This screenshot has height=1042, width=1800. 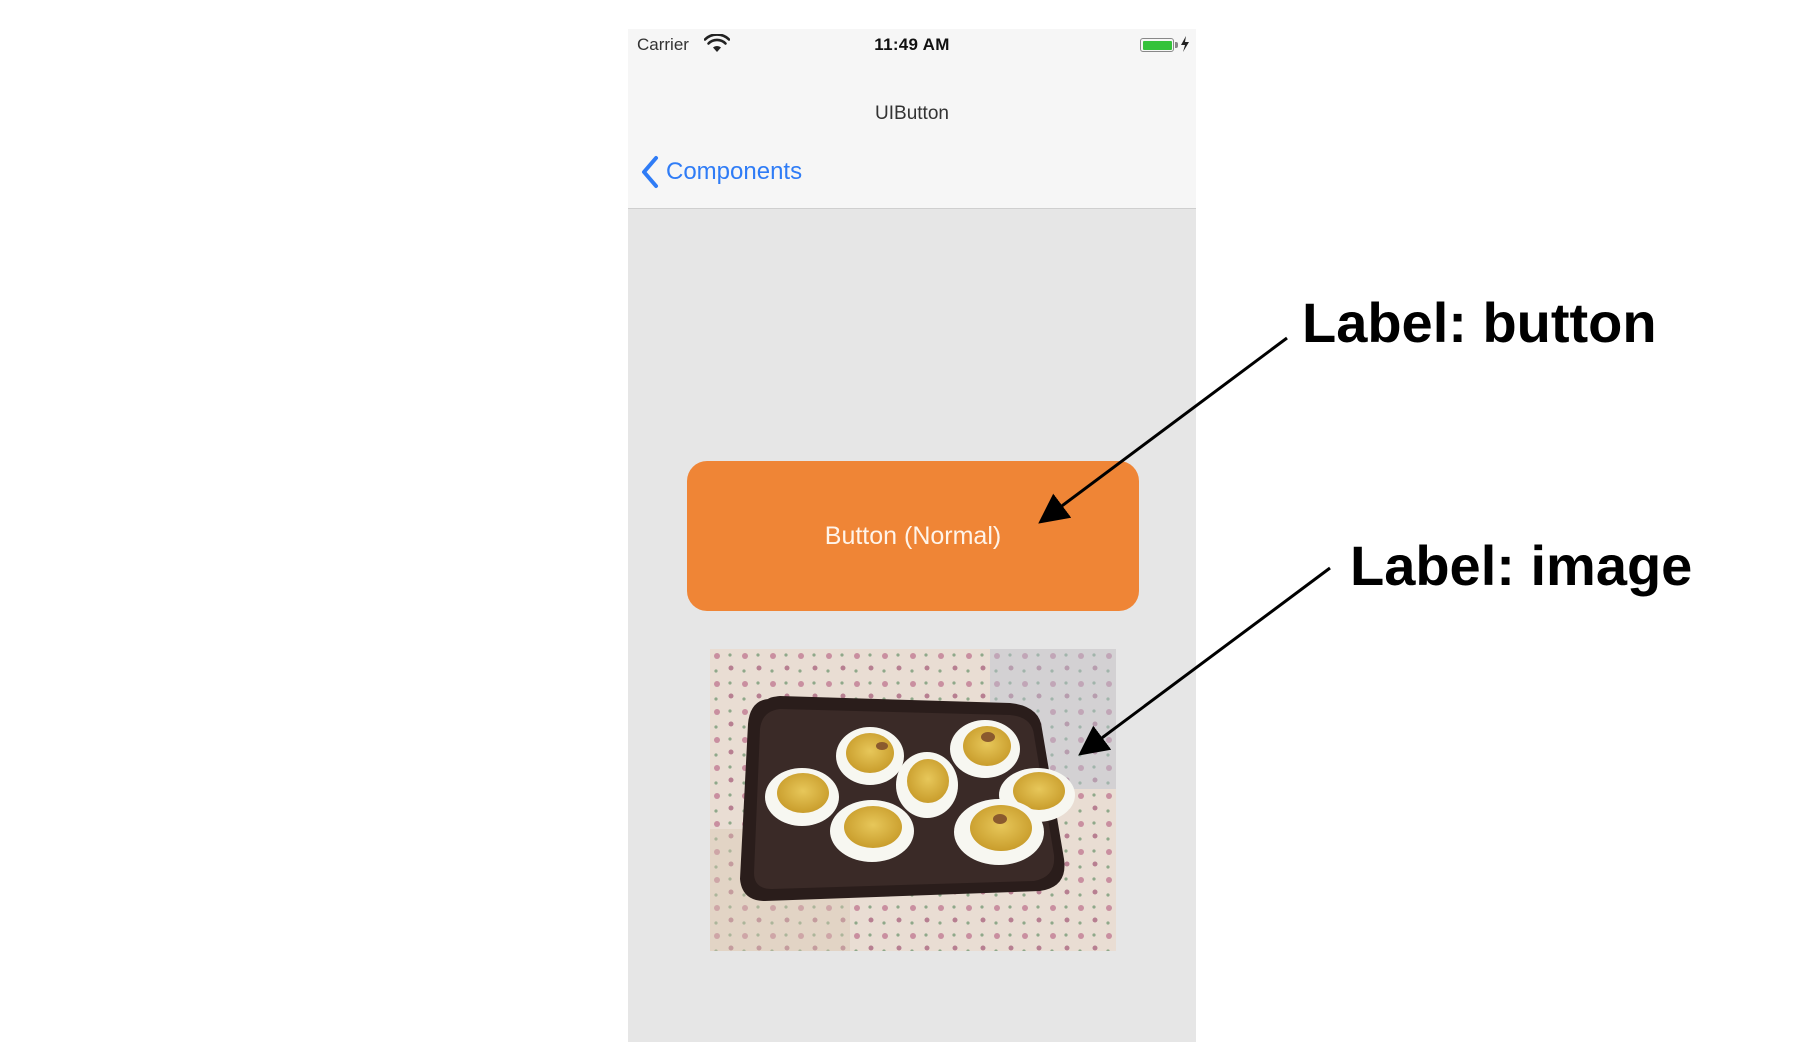 What do you see at coordinates (1521, 565) in the screenshot?
I see `annotation-label-image: Label: image` at bounding box center [1521, 565].